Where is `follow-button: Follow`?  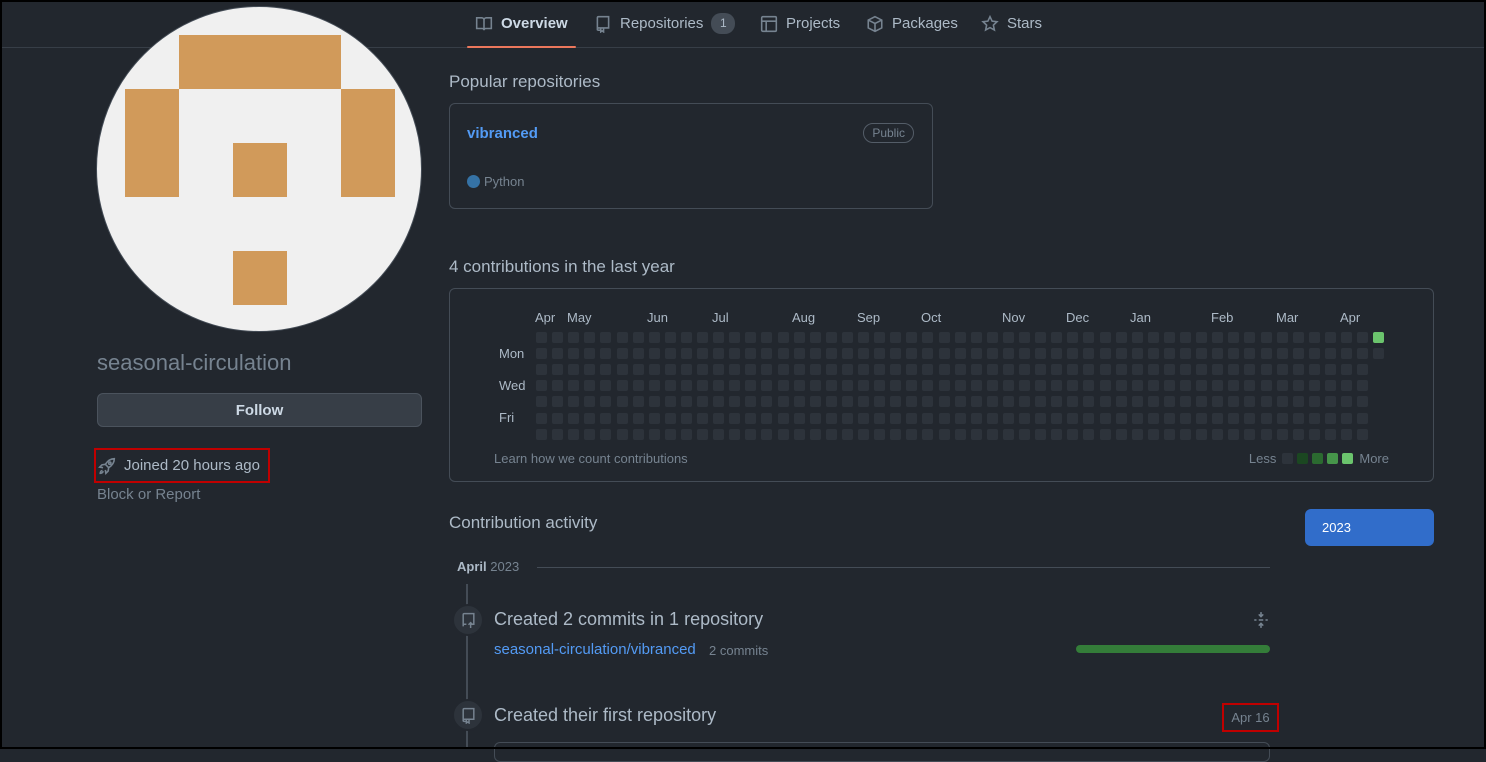 follow-button: Follow is located at coordinates (259, 410).